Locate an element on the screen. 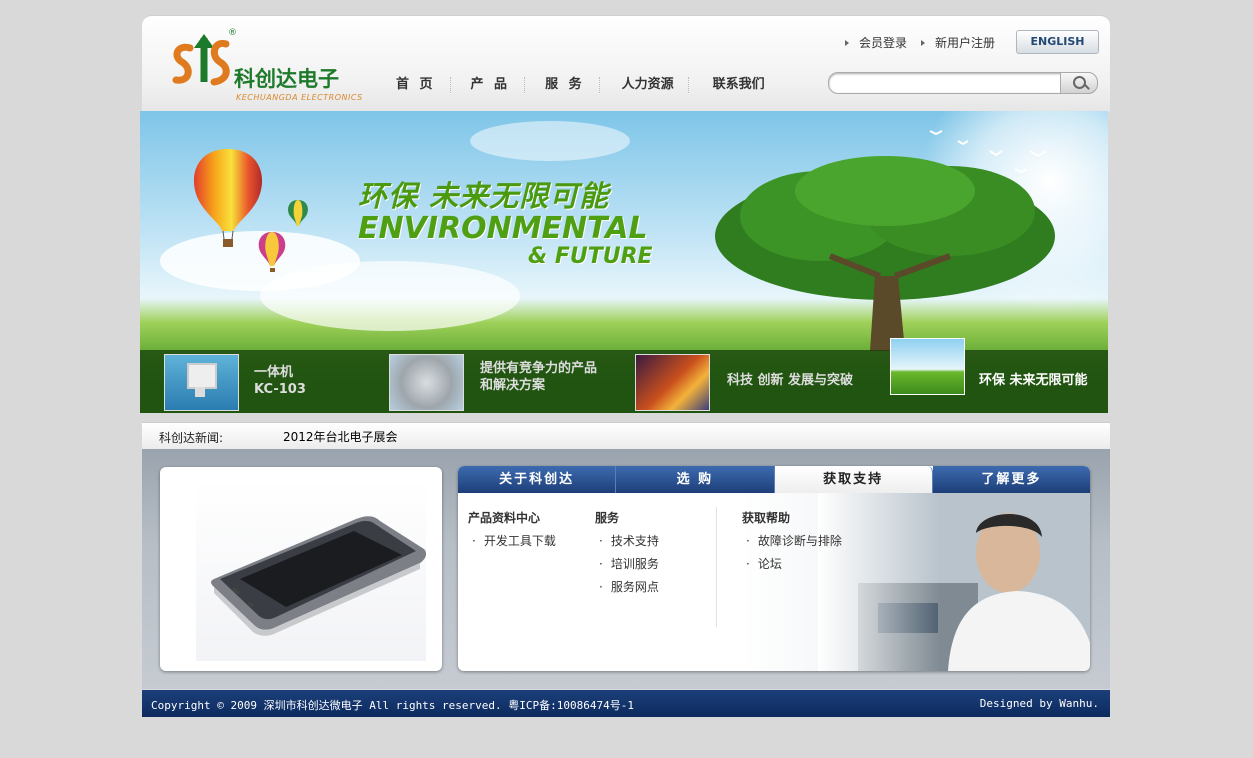  nav-item-services: 服 务 is located at coordinates (562, 85).